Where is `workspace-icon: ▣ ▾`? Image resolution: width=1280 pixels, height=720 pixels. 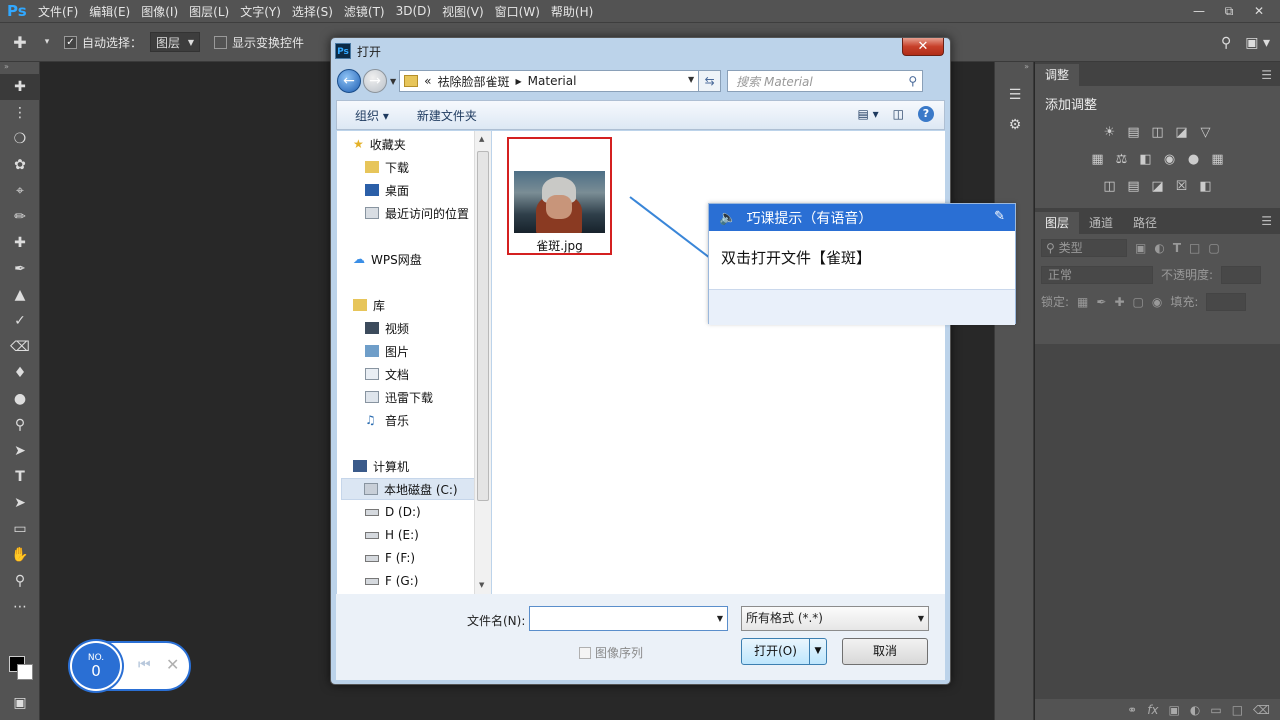 workspace-icon: ▣ ▾ is located at coordinates (1257, 43).